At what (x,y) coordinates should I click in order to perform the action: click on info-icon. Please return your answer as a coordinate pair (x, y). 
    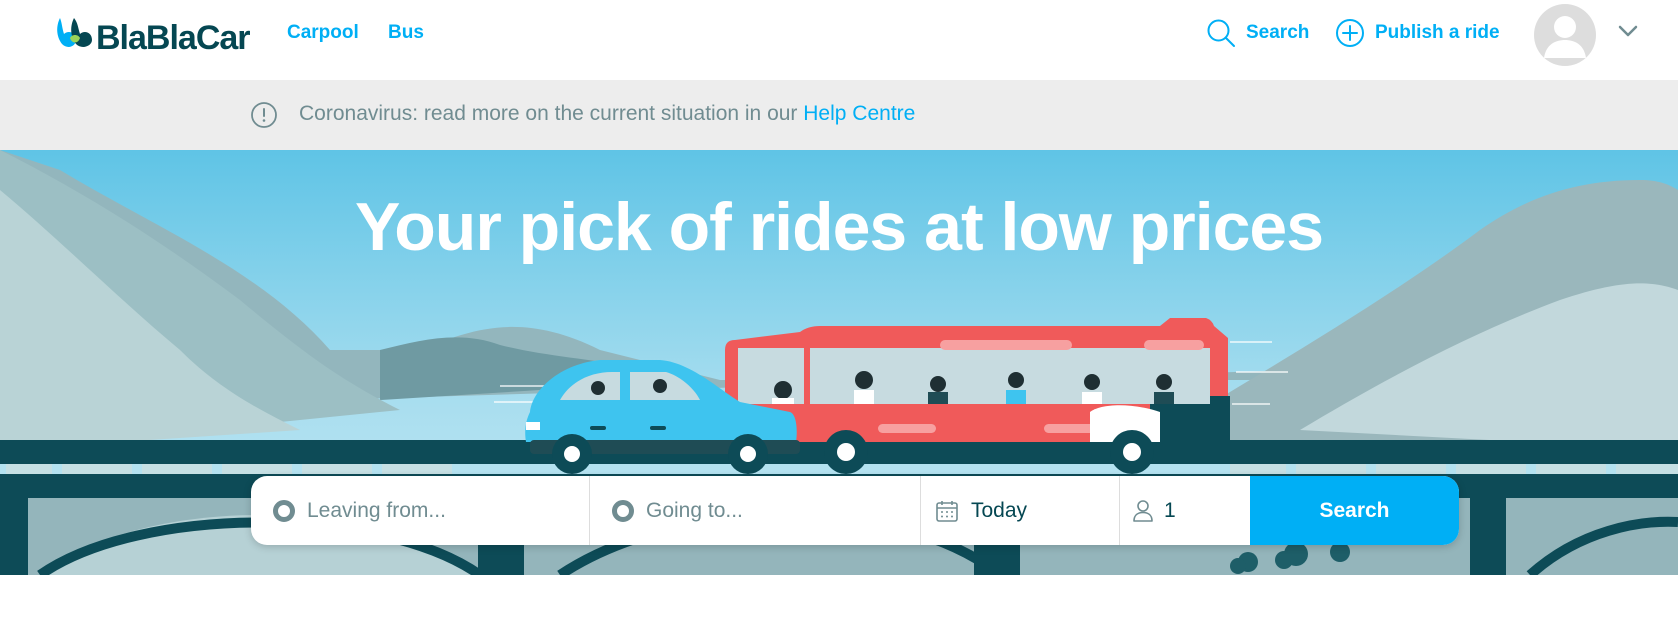
    Looking at the image, I should click on (264, 115).